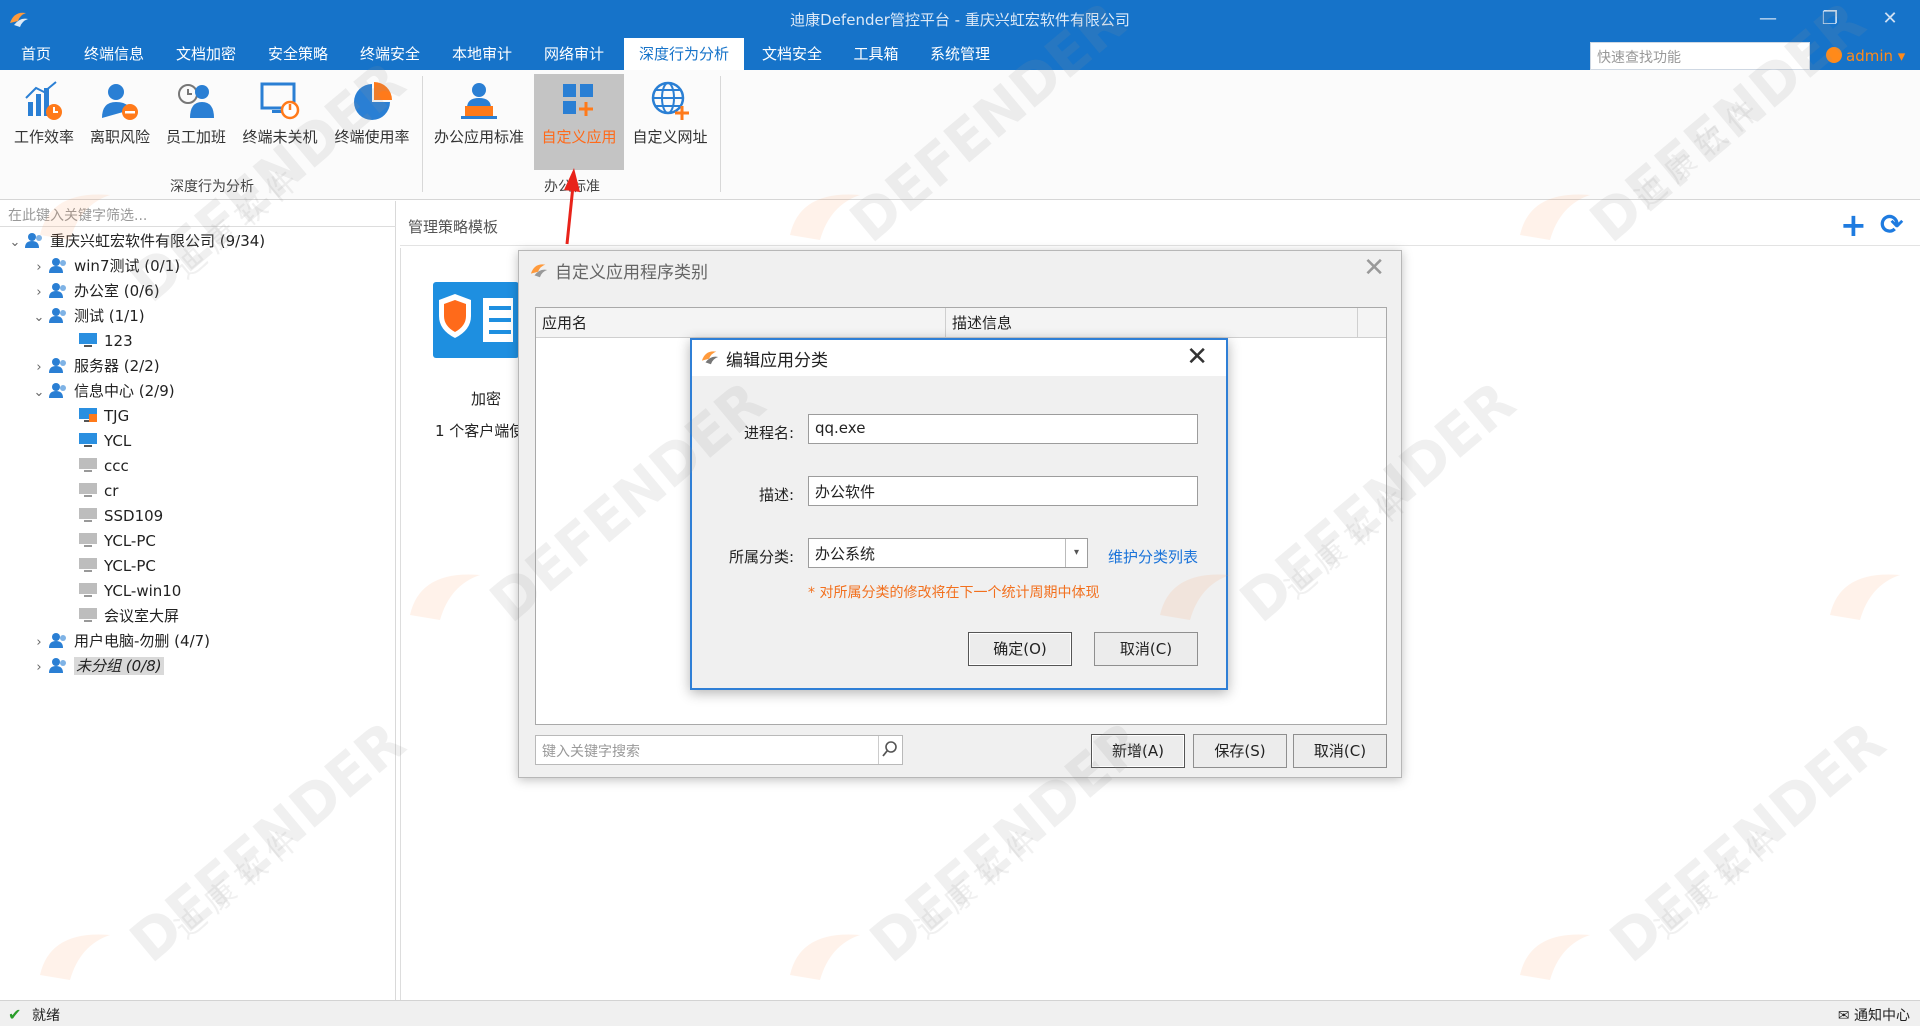 This screenshot has width=1920, height=1026. I want to click on tree-node: 会议室大屏, so click(119, 616).